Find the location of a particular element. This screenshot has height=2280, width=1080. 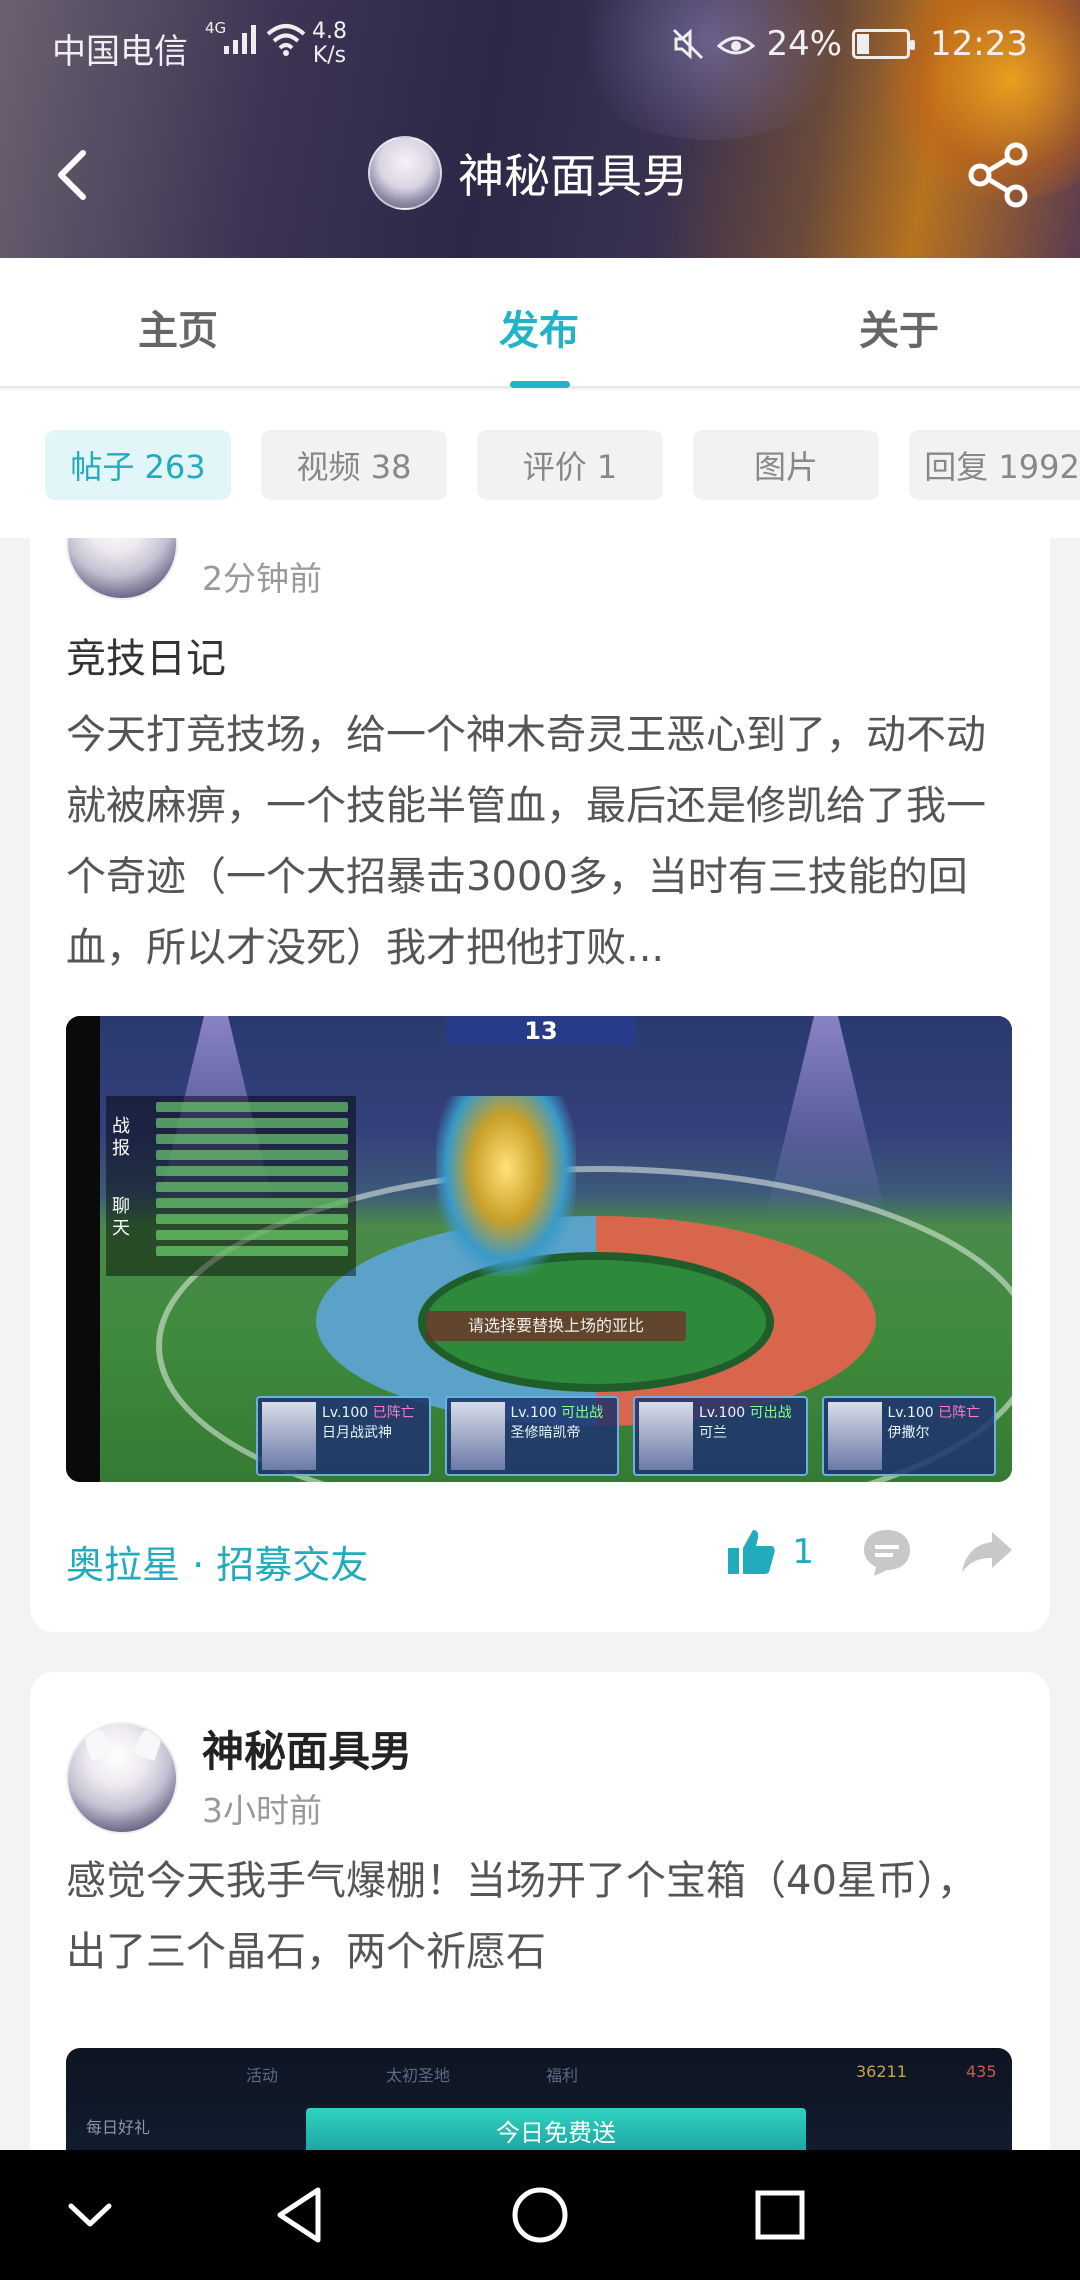

replace-prompt: 请选择要替换上场的亚比 is located at coordinates (556, 1326).